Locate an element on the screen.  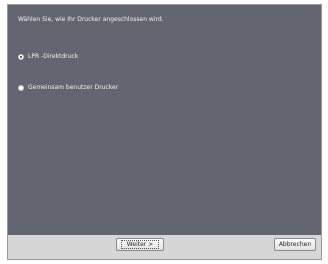
option-shared-printer: Gemeinsam benutzer Drucker is located at coordinates (68, 87).